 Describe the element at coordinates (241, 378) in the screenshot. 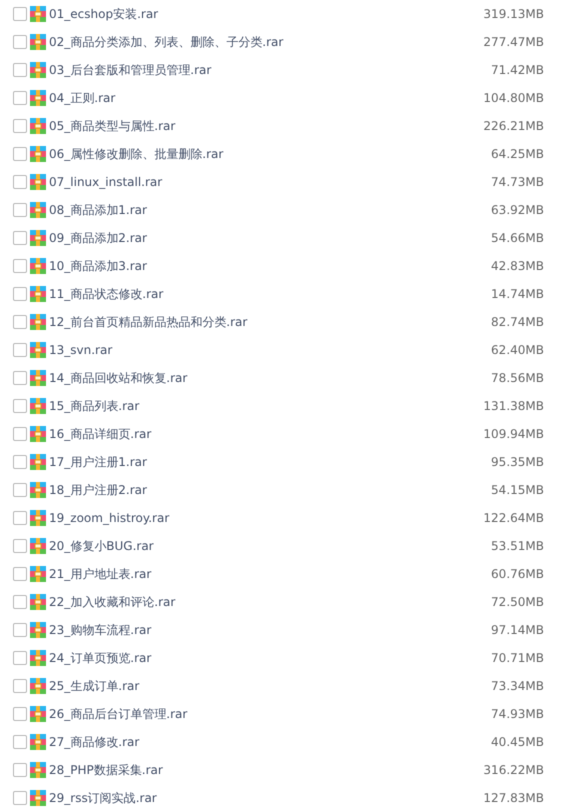

I see `file-name: 14_商品回收站和恢复.rar` at that location.